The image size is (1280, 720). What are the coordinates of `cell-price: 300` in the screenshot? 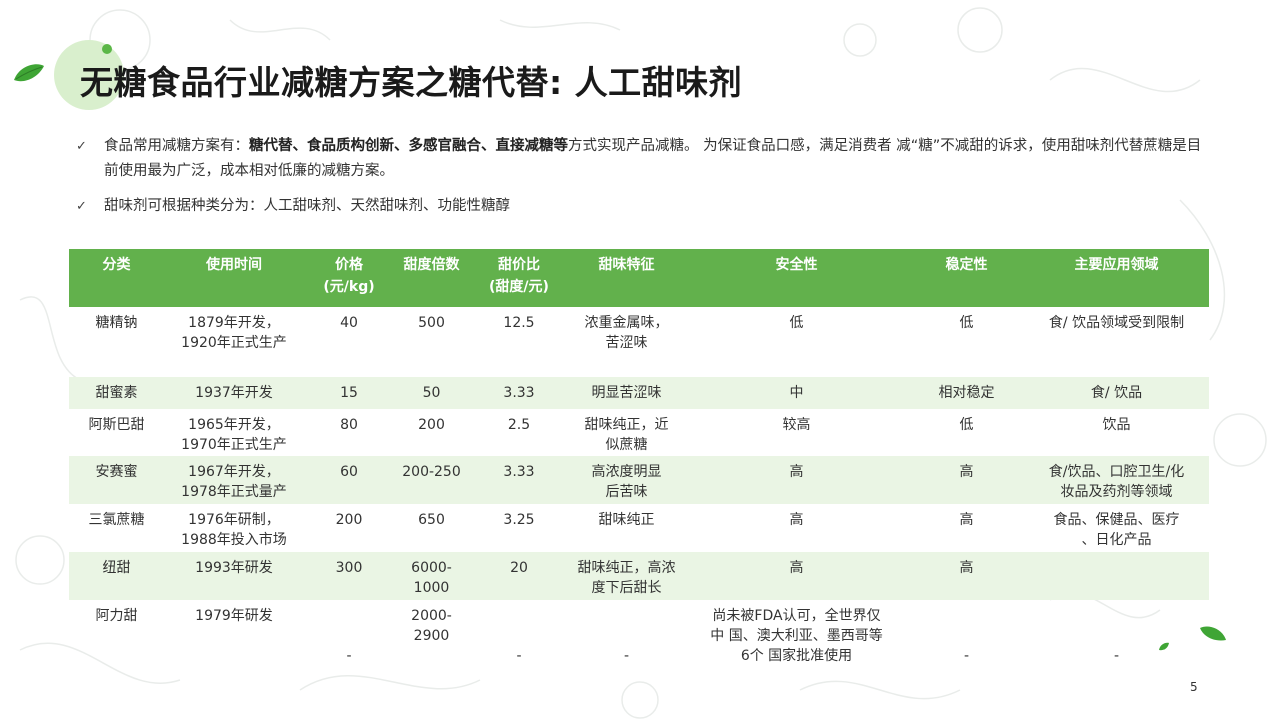 It's located at (349, 576).